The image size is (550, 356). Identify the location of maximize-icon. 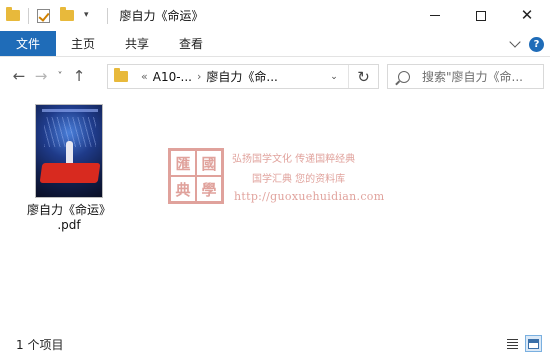
(481, 15).